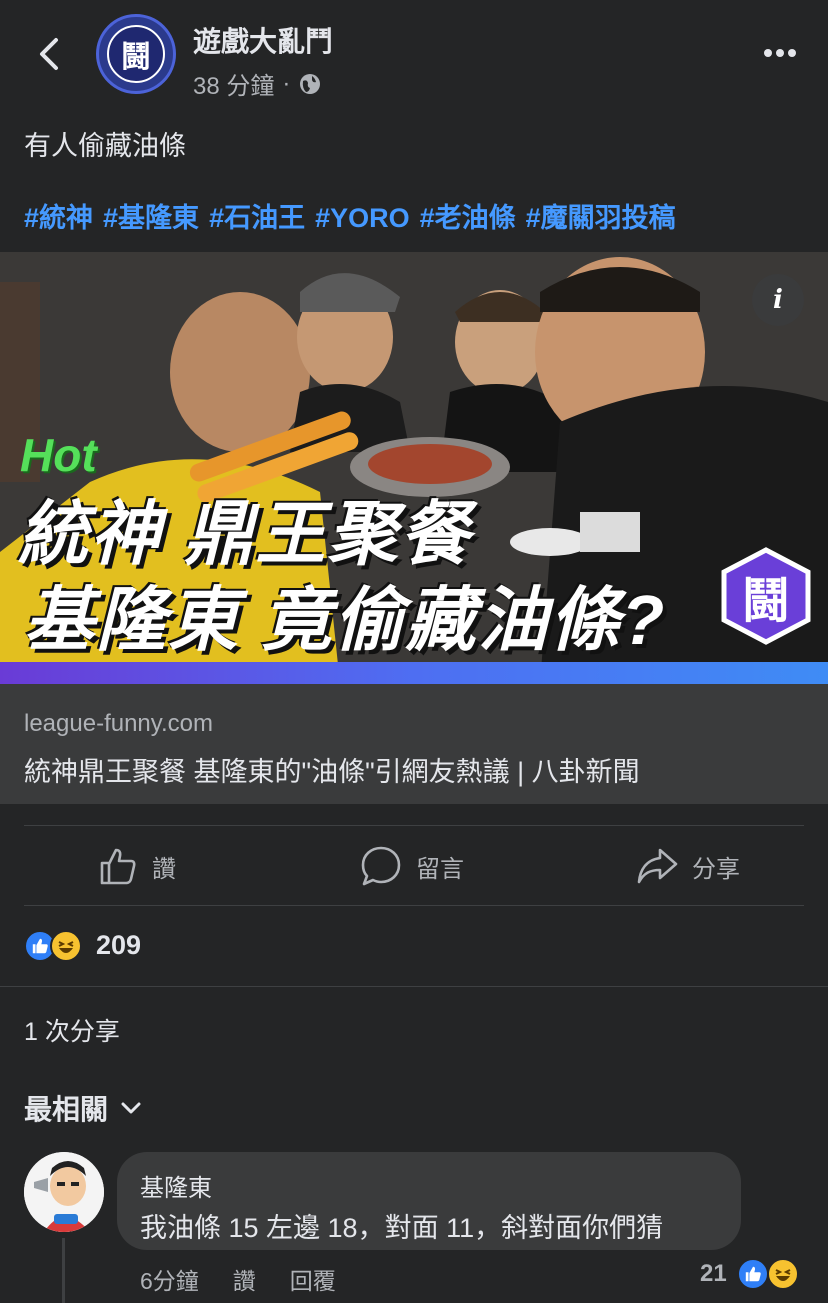  Describe the element at coordinates (440, 869) in the screenshot. I see `comment-label: 留言` at that location.